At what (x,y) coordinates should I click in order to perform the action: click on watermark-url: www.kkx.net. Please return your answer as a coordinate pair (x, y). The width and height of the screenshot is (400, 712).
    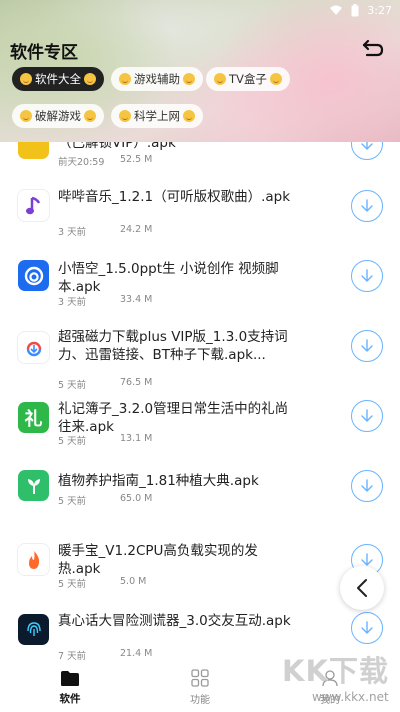
    Looking at the image, I should click on (350, 697).